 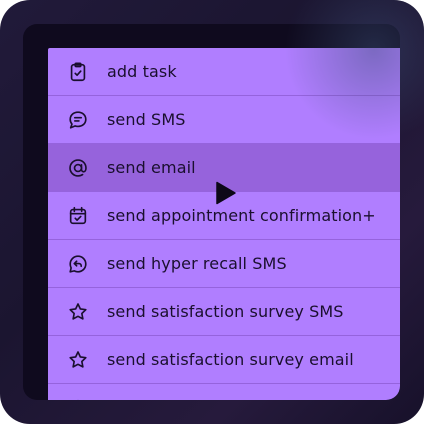 I want to click on menu-item-send-hyper-recall-sms: send hyper recall SMS, so click(x=224, y=264).